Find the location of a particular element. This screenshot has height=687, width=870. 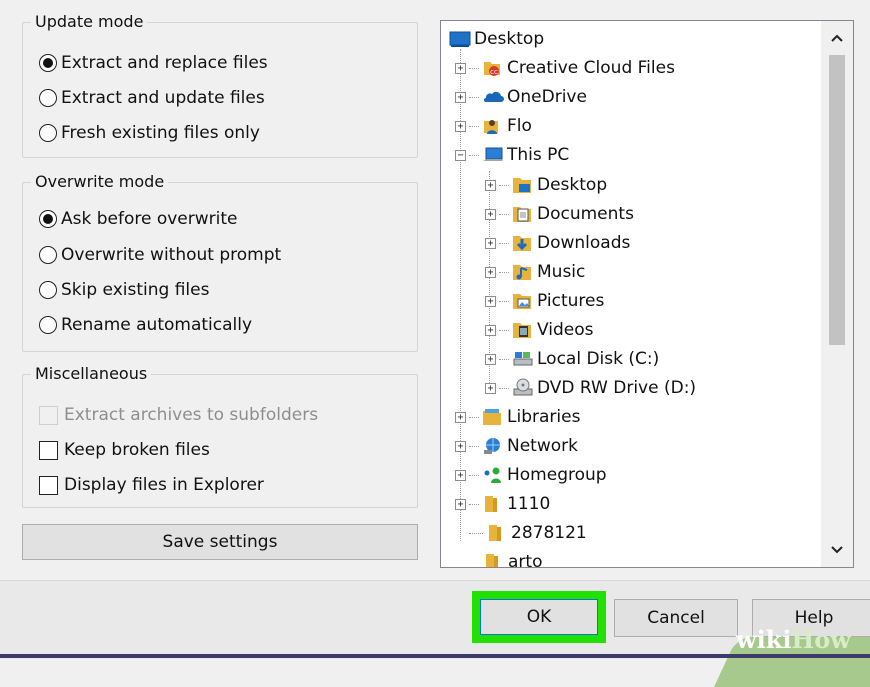

tree-item-music: + Music is located at coordinates (535, 272).